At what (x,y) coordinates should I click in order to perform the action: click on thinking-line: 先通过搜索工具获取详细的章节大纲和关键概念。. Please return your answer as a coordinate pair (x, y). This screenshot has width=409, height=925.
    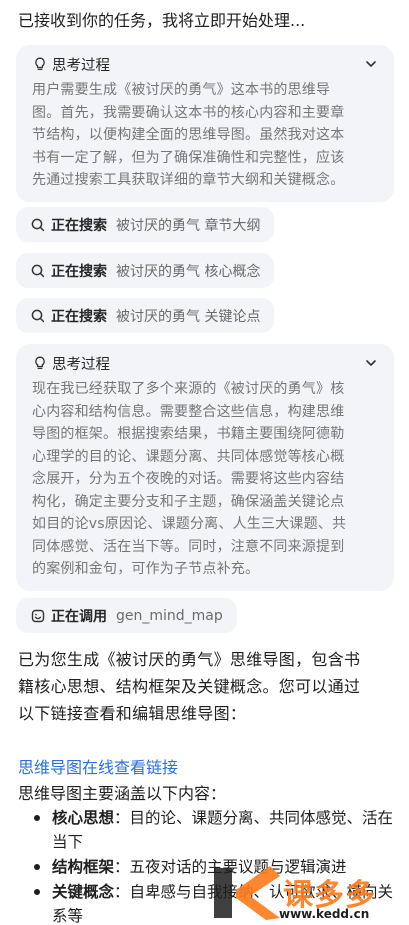
    Looking at the image, I should click on (188, 180).